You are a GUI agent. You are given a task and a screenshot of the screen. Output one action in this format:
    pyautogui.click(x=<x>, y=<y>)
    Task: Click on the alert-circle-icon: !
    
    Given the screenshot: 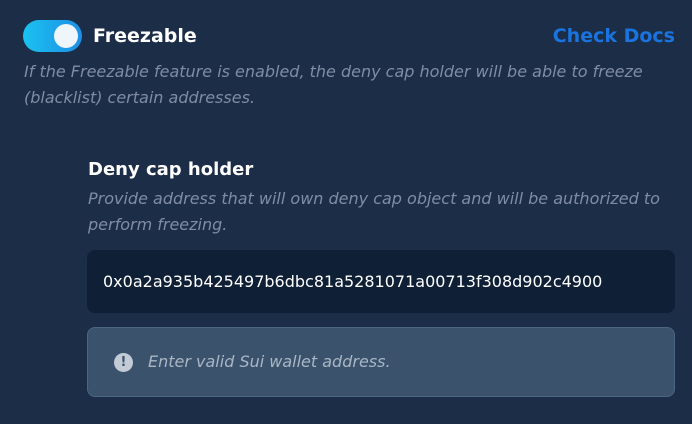 What is the action you would take?
    pyautogui.click(x=123, y=362)
    